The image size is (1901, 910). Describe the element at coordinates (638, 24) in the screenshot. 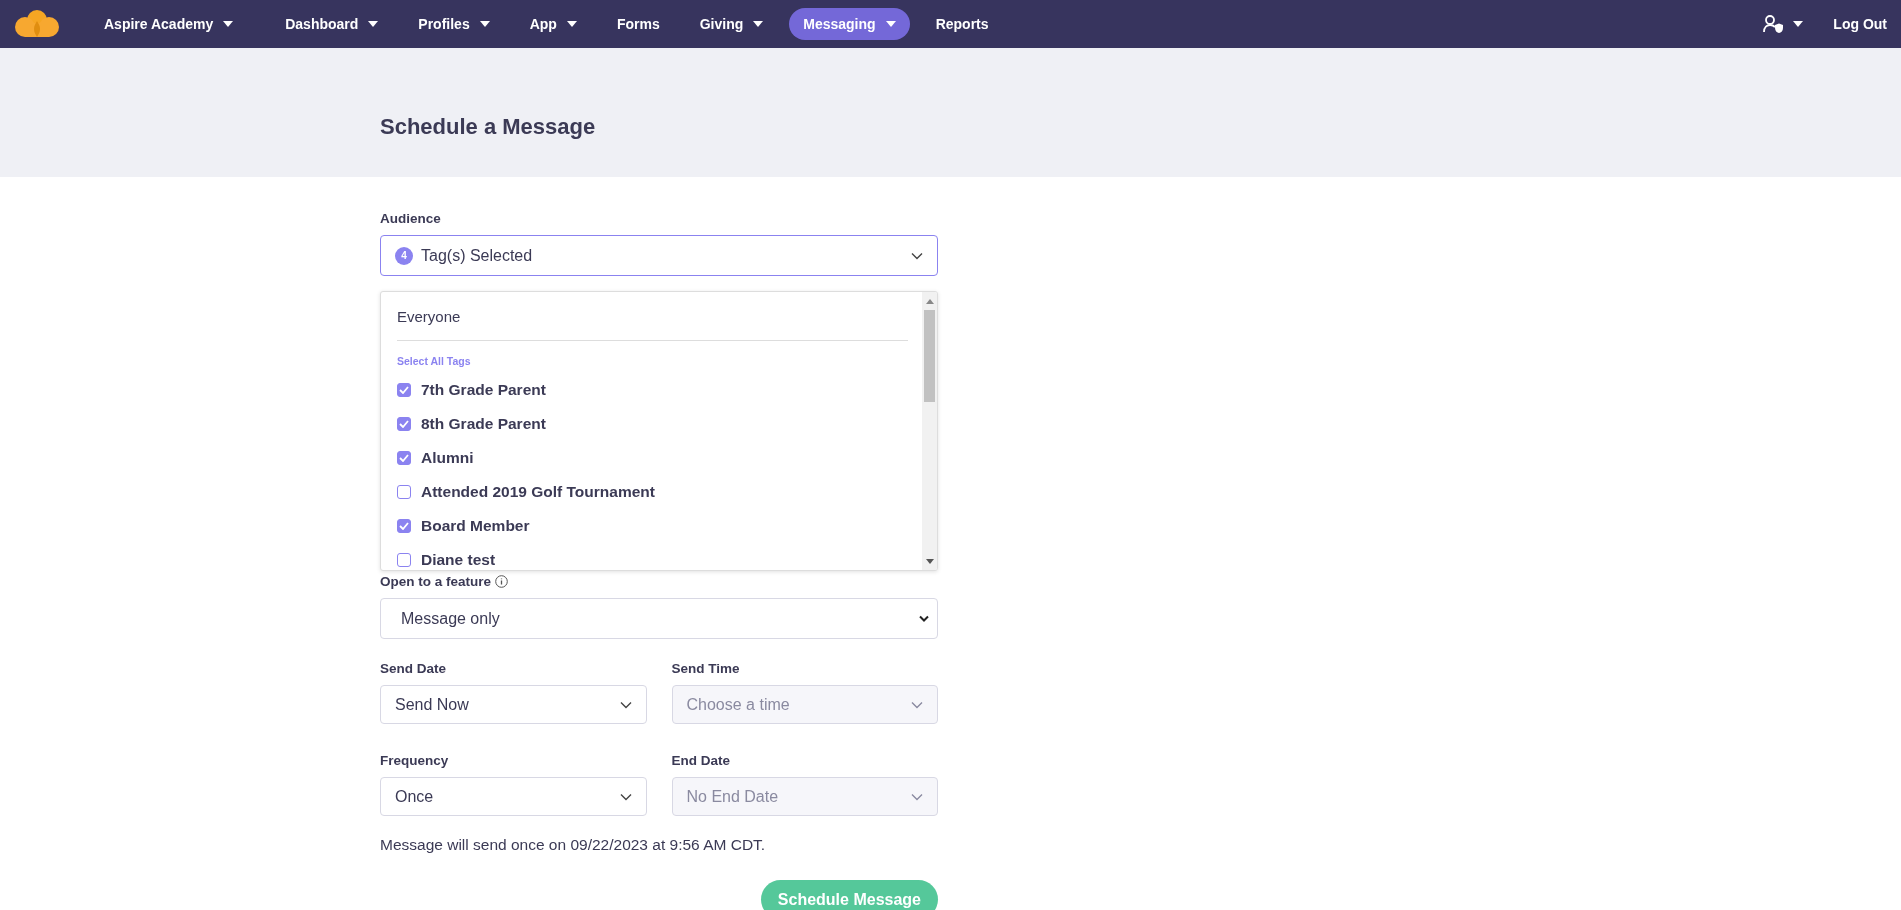

I see `nav-tab: Forms` at that location.